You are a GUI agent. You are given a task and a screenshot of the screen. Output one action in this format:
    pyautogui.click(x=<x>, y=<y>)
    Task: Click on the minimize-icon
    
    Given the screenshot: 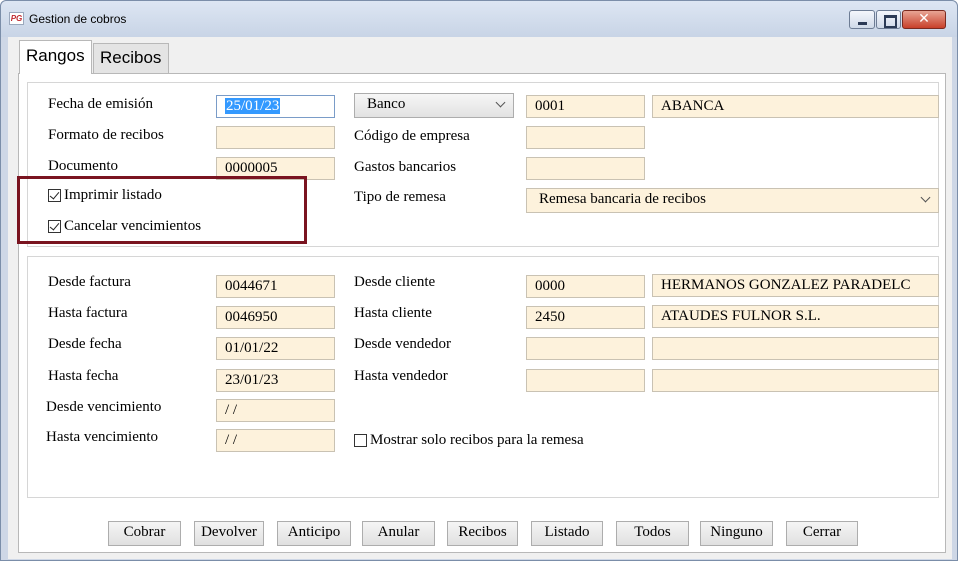 What is the action you would take?
    pyautogui.click(x=862, y=19)
    